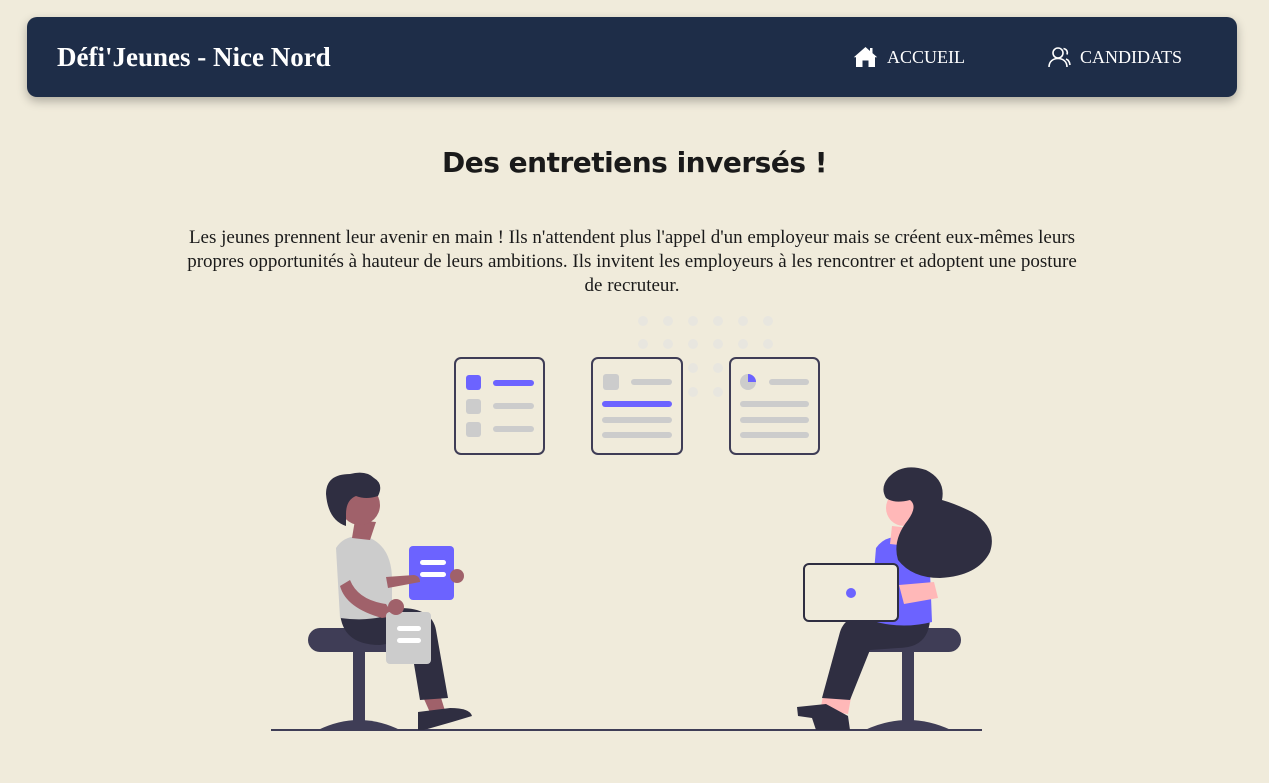  What do you see at coordinates (399, 601) in the screenshot?
I see `left-person` at bounding box center [399, 601].